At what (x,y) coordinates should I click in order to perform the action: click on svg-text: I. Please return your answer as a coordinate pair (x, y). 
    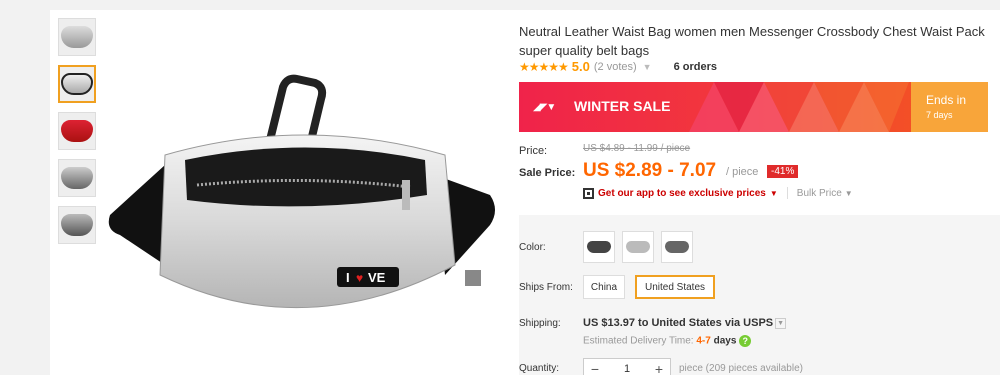
    Looking at the image, I should click on (348, 277).